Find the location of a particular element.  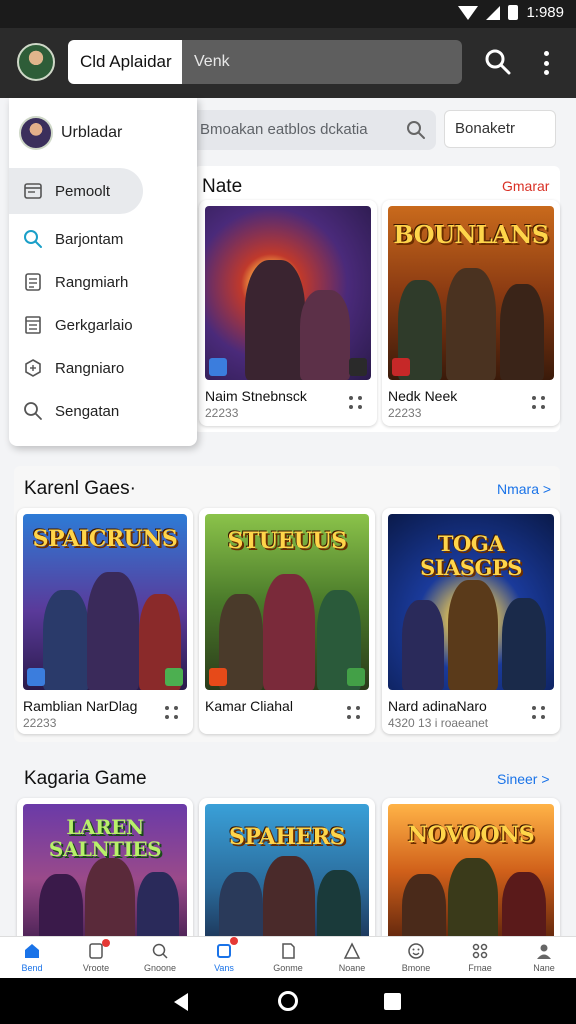

game-card: LAREN SALNTIES is located at coordinates (105, 873).